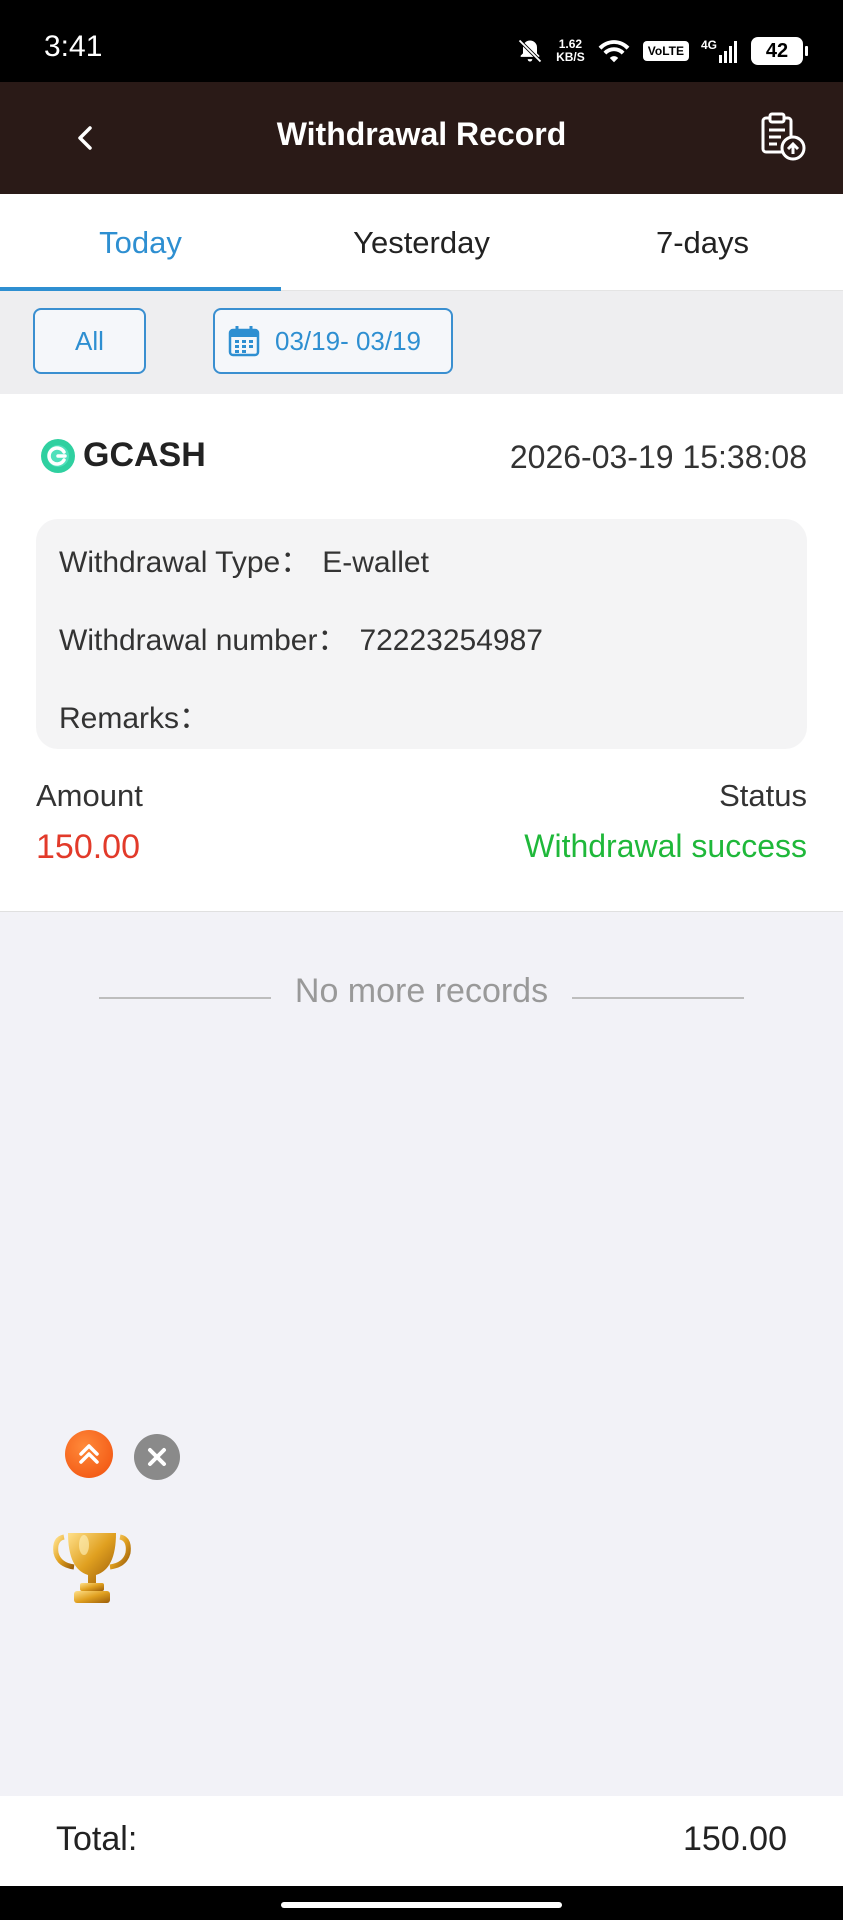 The height and width of the screenshot is (1920, 843). I want to click on record-datetime: 2026-03-19 15:38:08, so click(658, 457).